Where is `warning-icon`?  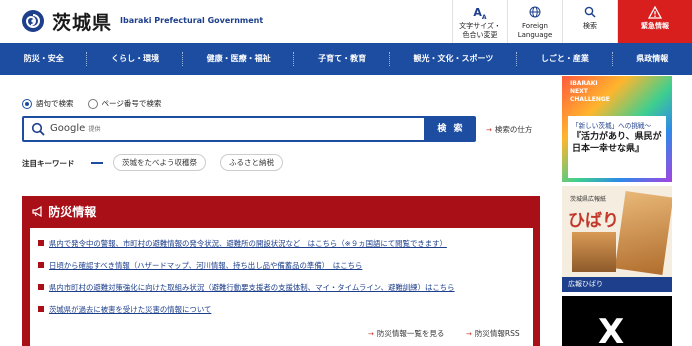 warning-icon is located at coordinates (655, 12).